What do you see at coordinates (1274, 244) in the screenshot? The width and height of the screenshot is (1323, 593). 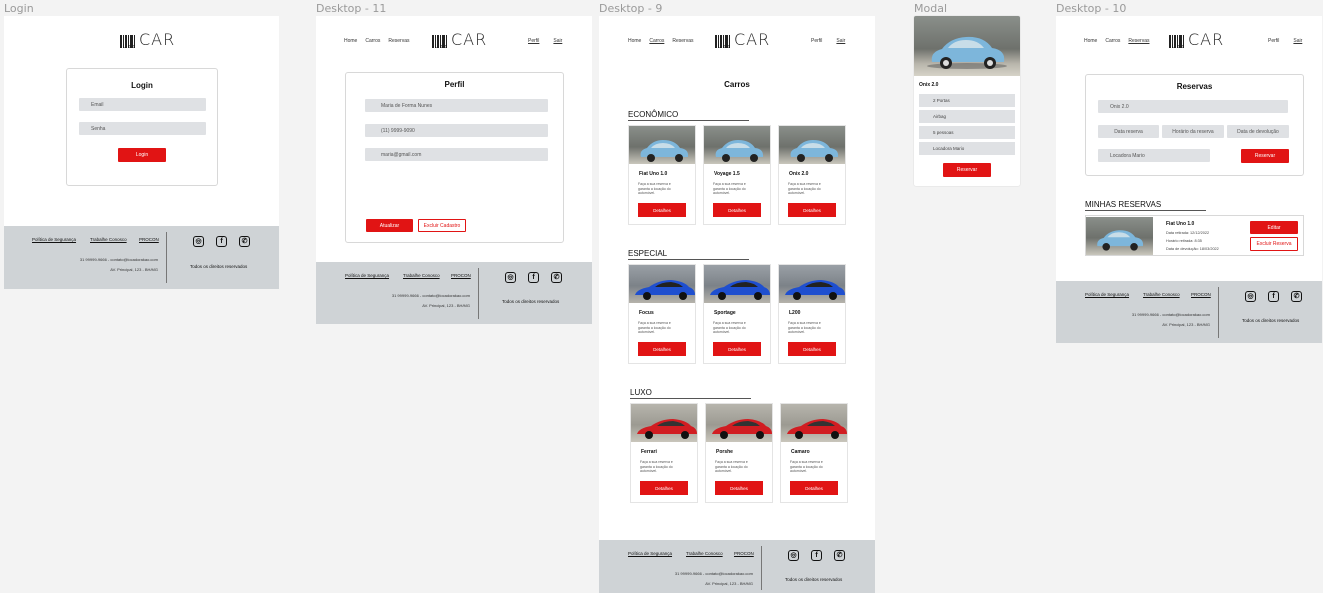 I see `delete-reservation-button: Excluir Reserva` at bounding box center [1274, 244].